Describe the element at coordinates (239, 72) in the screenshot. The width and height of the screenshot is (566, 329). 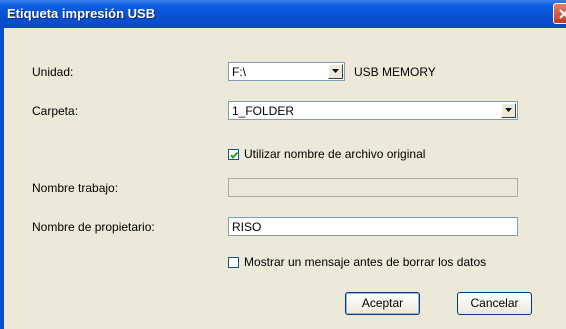
I see `unit-value: F:\` at that location.